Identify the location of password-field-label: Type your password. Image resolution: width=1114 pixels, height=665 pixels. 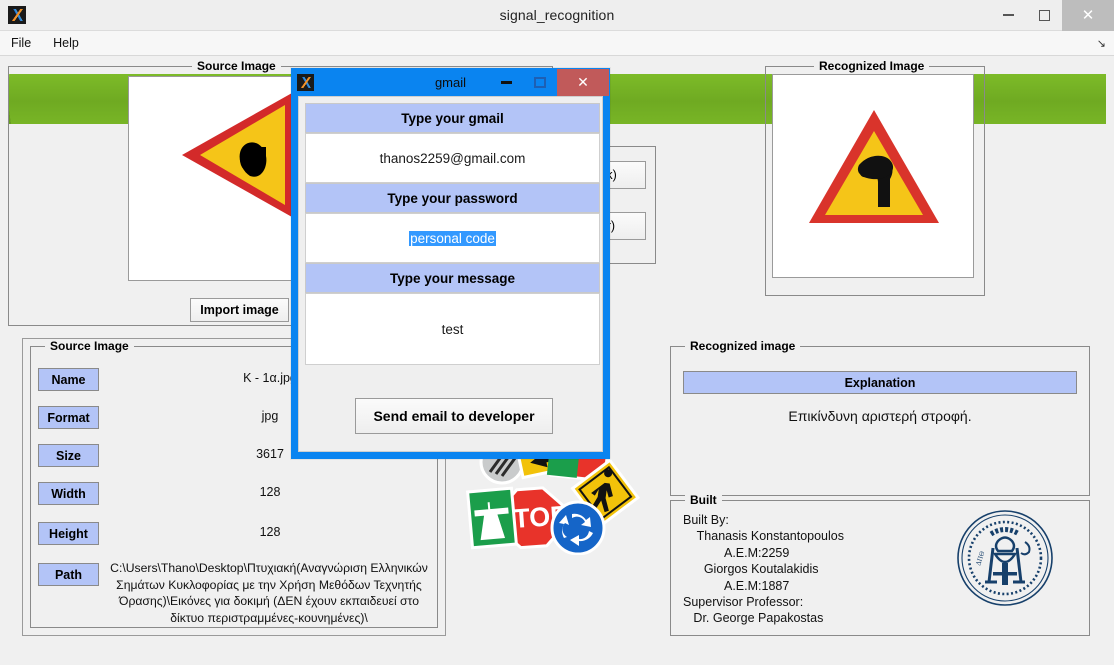
(452, 198).